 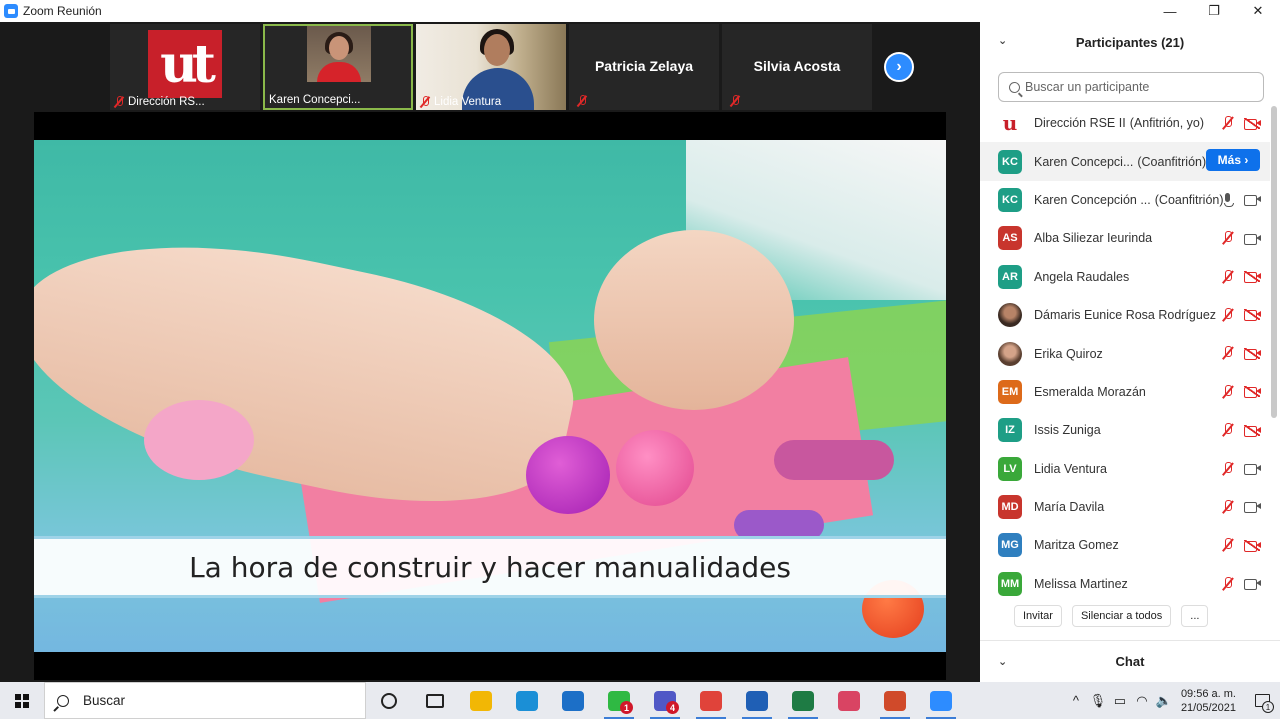 What do you see at coordinates (1258, 11) in the screenshot?
I see `close-button: ✕` at bounding box center [1258, 11].